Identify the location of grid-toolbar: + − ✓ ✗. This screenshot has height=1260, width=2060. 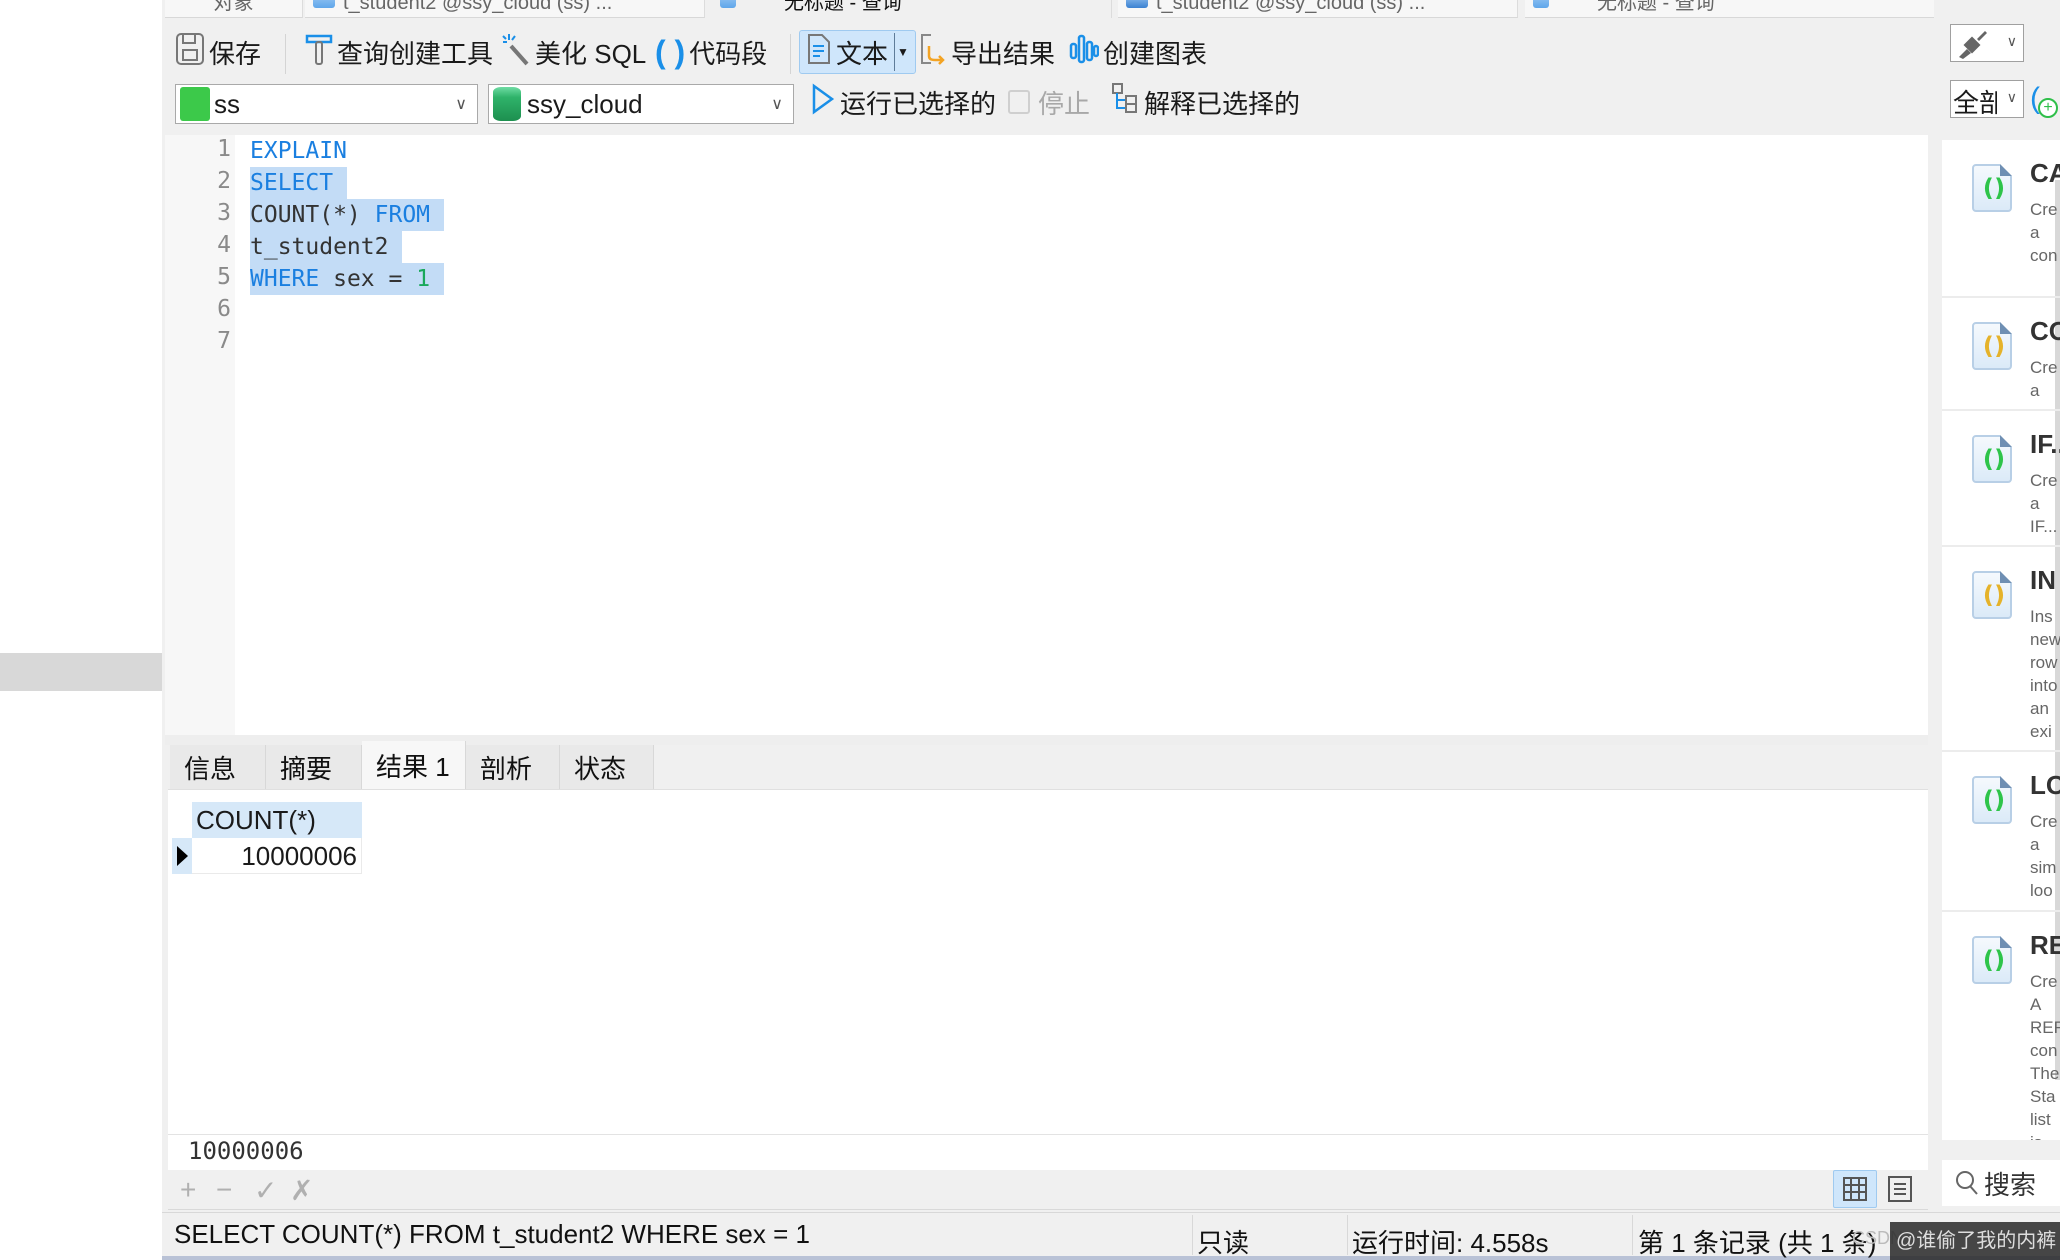
(1048, 1190).